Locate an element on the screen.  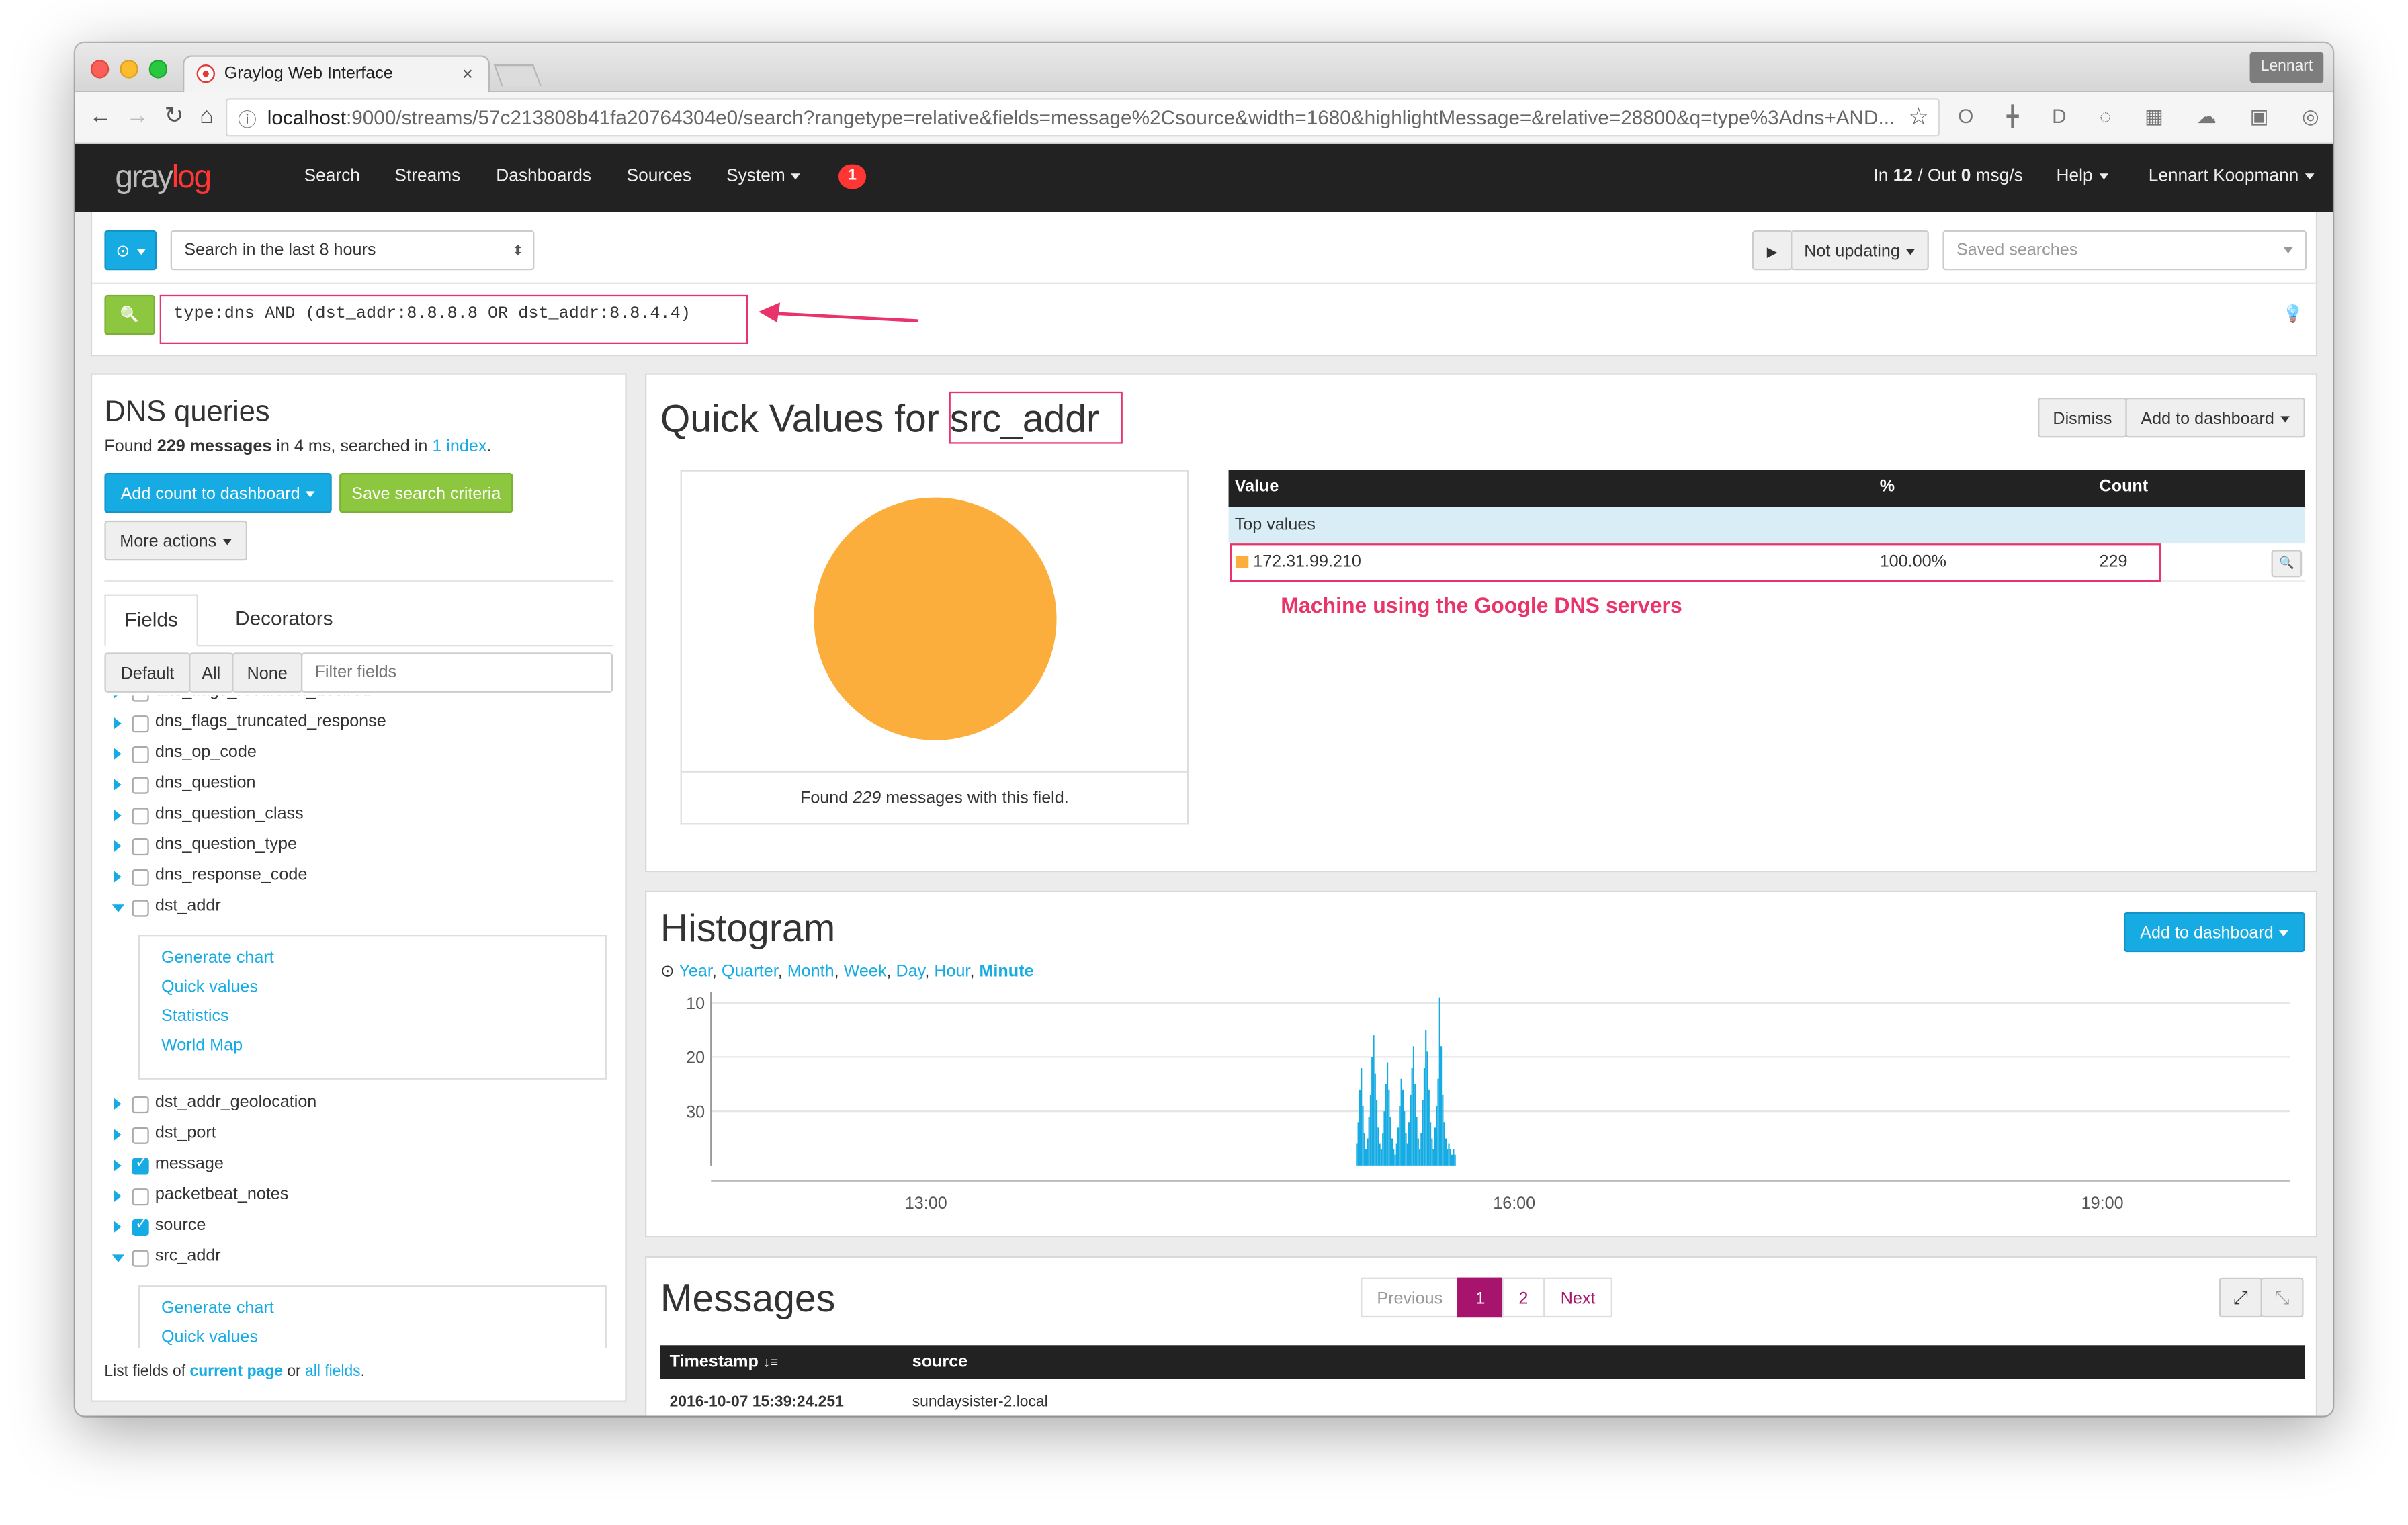
resolution-month: Month is located at coordinates (810, 972).